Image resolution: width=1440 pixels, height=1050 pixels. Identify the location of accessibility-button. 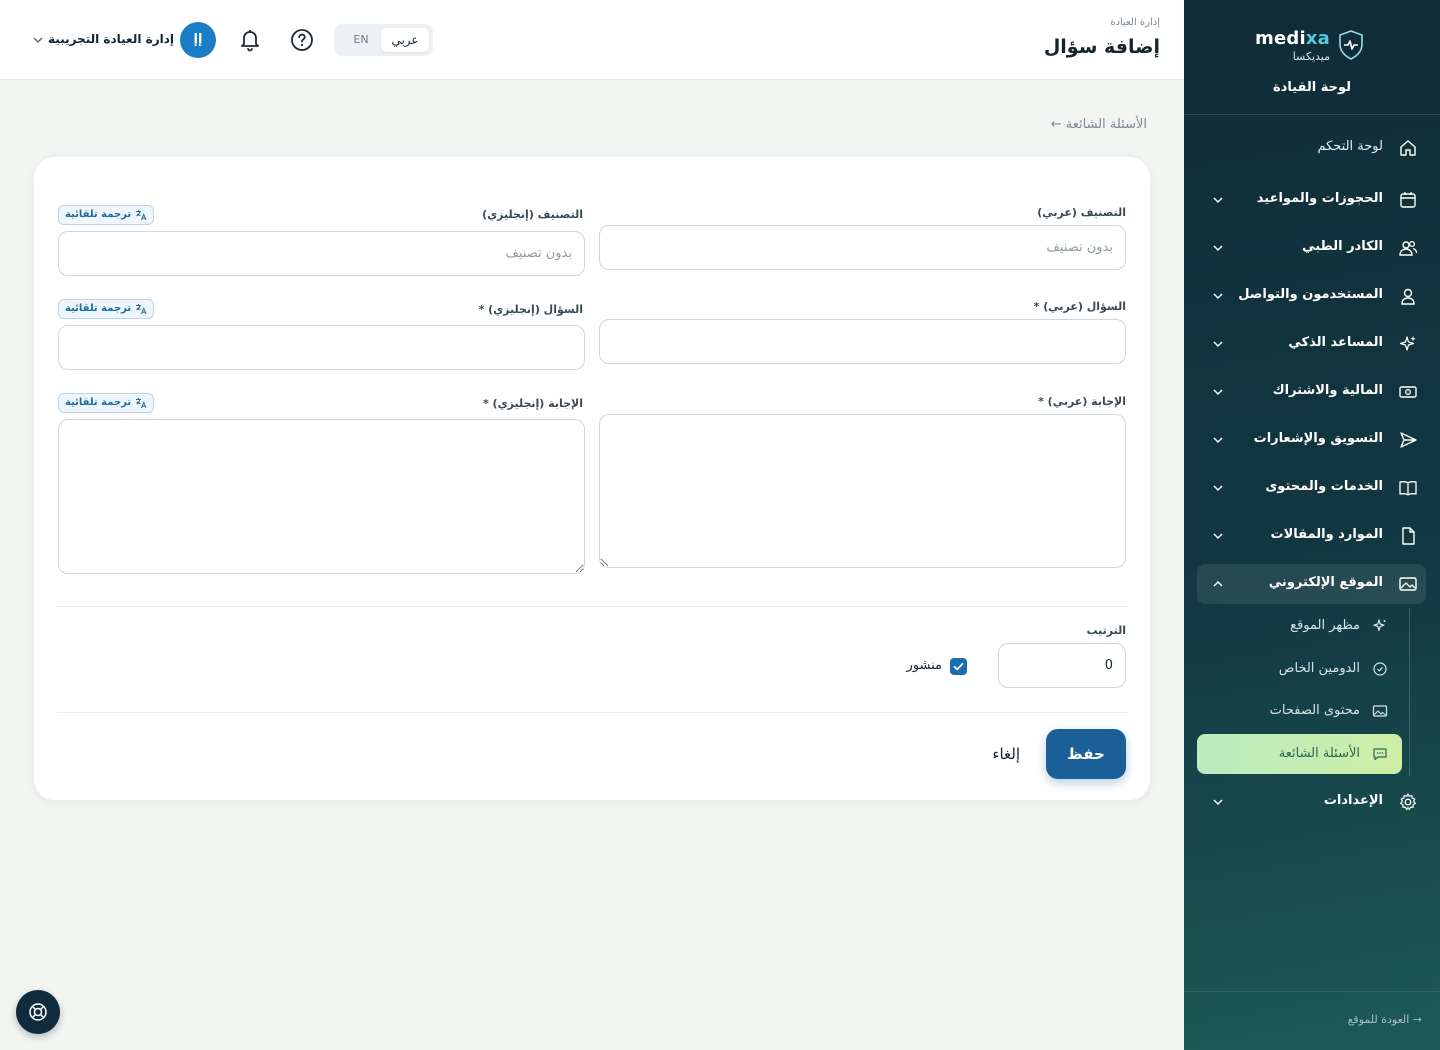
(38, 1012).